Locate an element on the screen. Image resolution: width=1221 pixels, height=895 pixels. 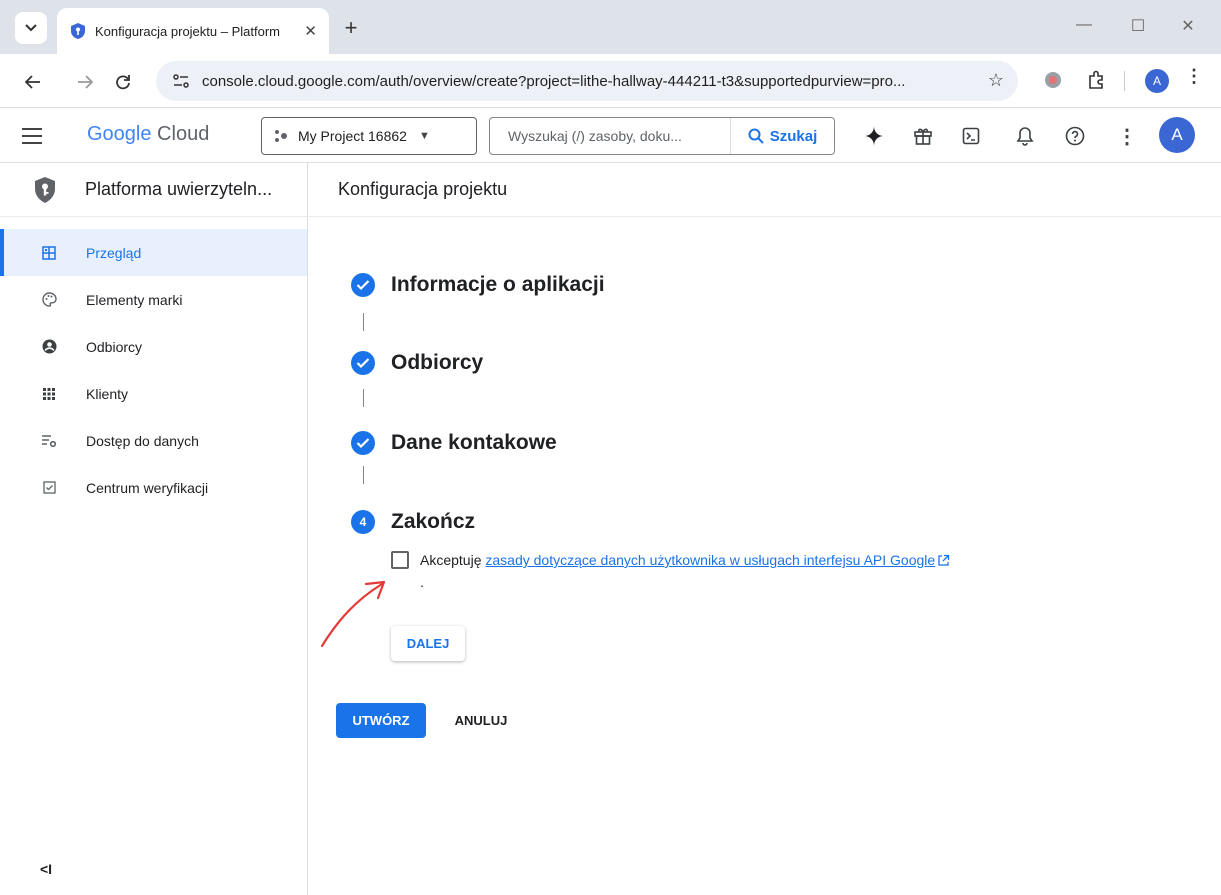
dashboard-icon is located at coordinates (49, 253).